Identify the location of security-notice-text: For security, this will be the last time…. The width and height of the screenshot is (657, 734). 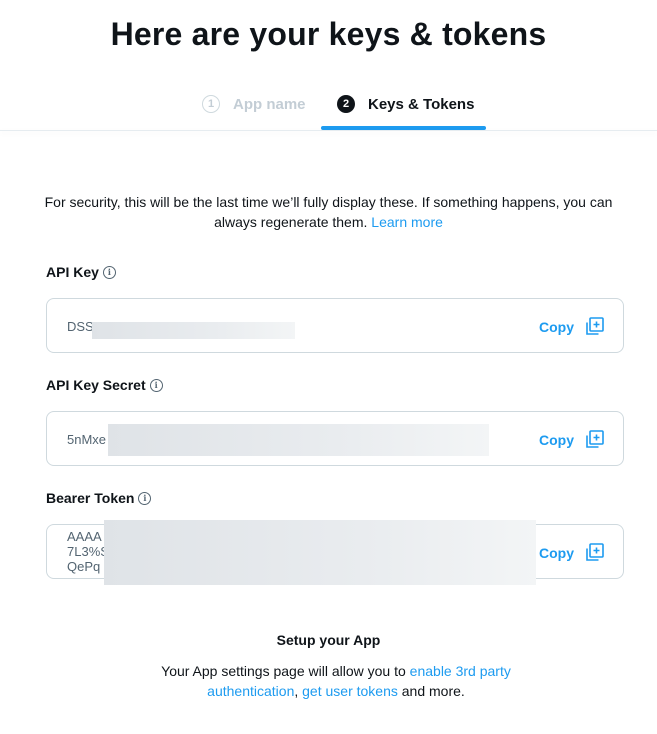
(328, 212).